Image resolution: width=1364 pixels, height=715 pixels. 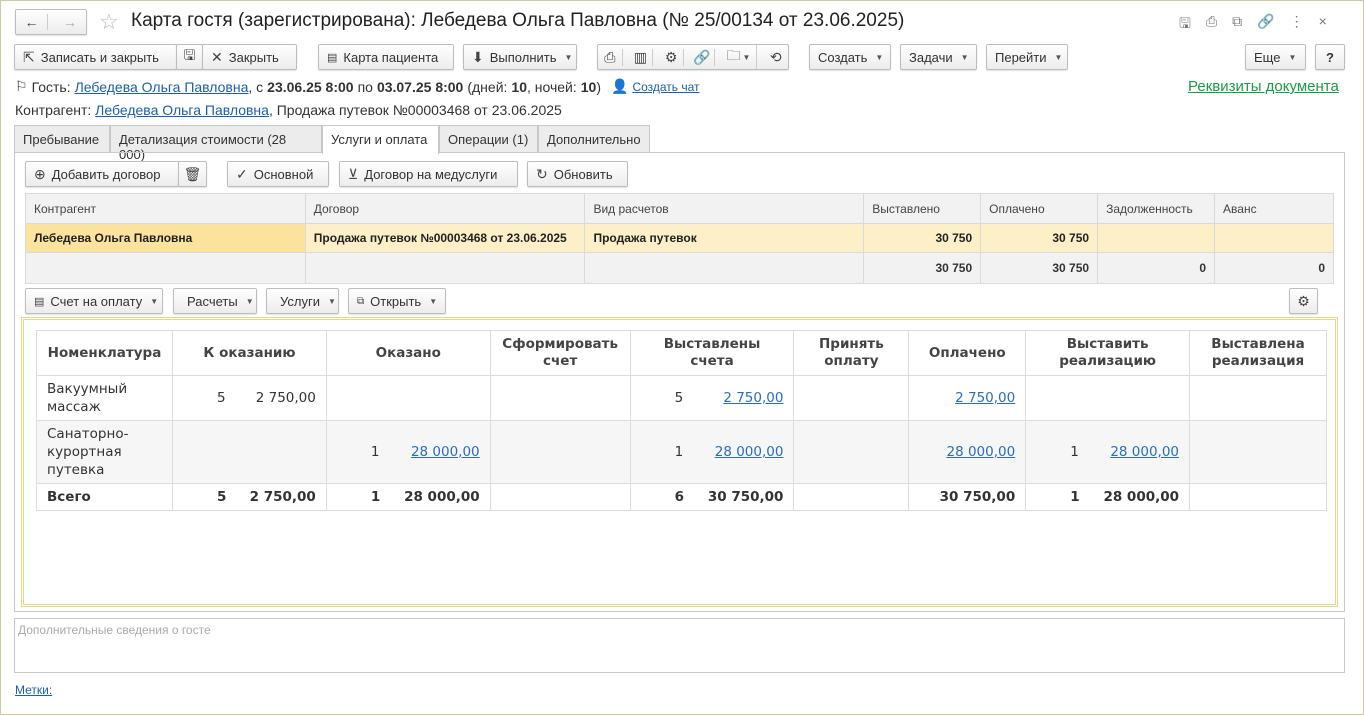 I want to click on col-header: Выставлена реализация, so click(x=1258, y=353).